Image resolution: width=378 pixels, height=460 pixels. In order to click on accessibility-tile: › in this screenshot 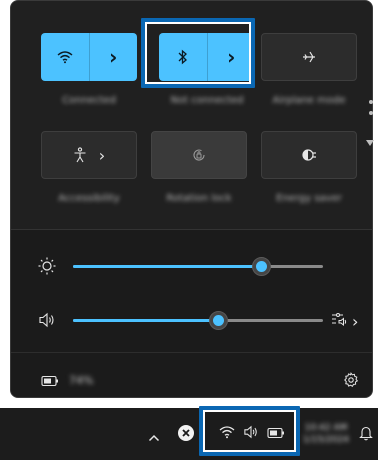, I will do `click(89, 155)`.